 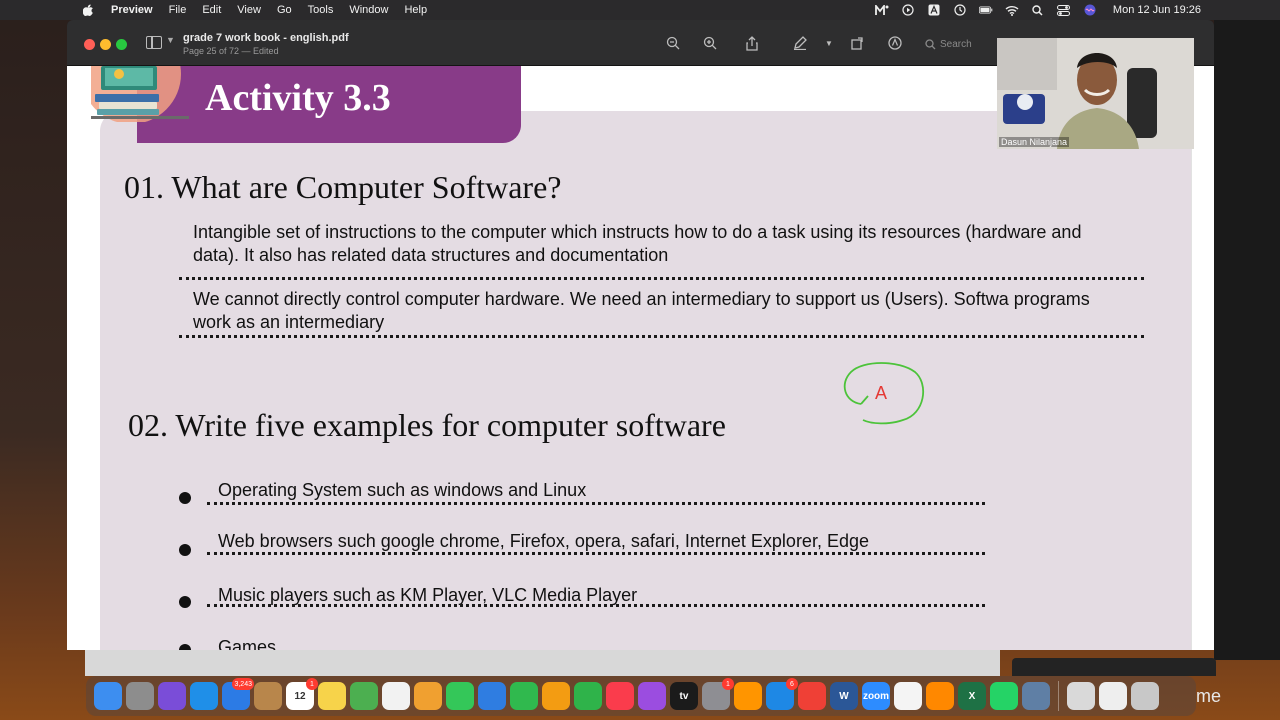 I want to click on notification-badge: 3,243, so click(x=243, y=684).